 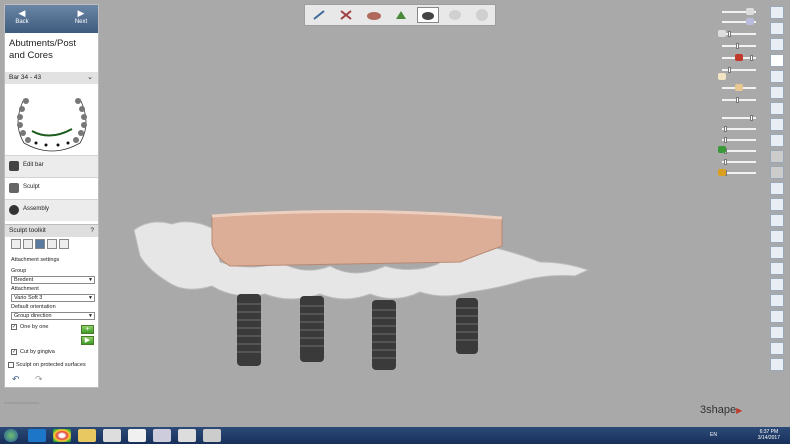 What do you see at coordinates (51, 188) in the screenshot?
I see `workflow-step-sculpt: Sculpt` at bounding box center [51, 188].